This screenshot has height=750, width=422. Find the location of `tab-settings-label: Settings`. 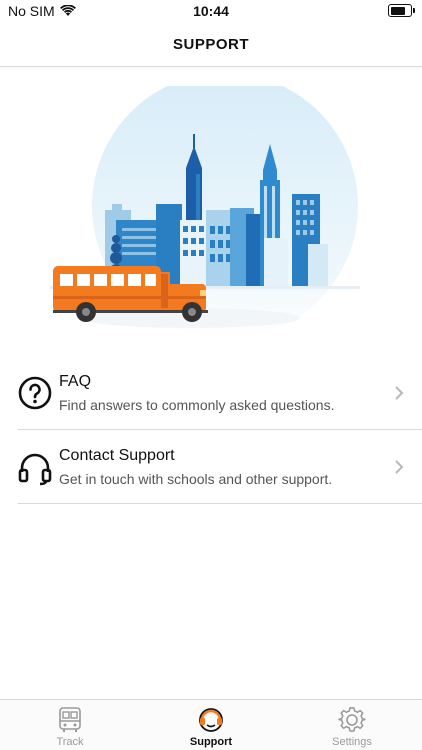

tab-settings-label: Settings is located at coordinates (352, 742).